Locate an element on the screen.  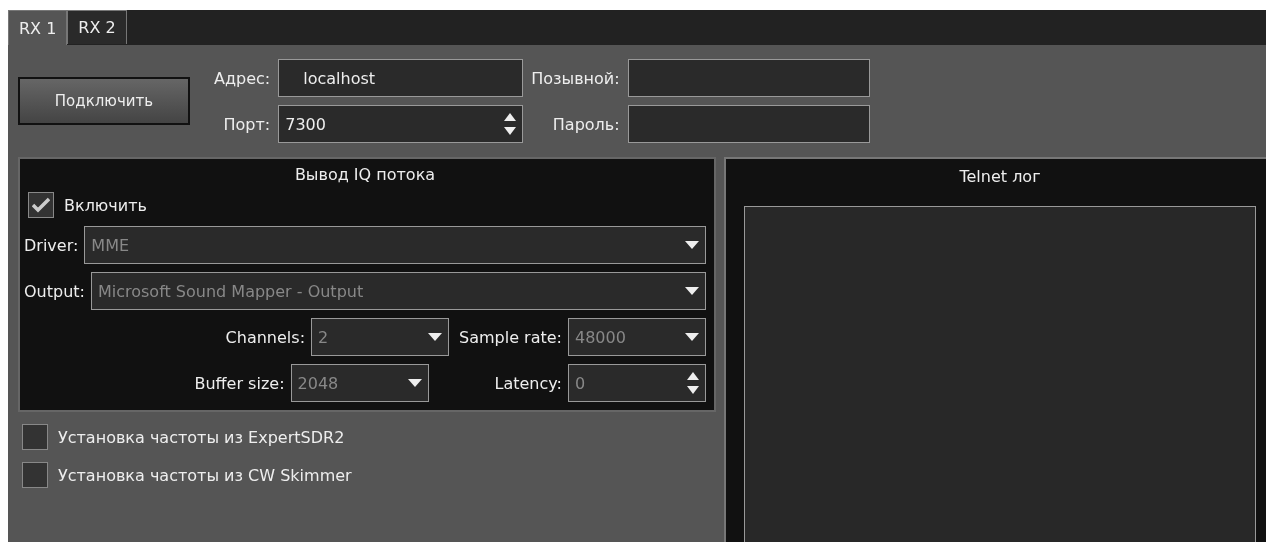
latency-field: 0 is located at coordinates (637, 383).